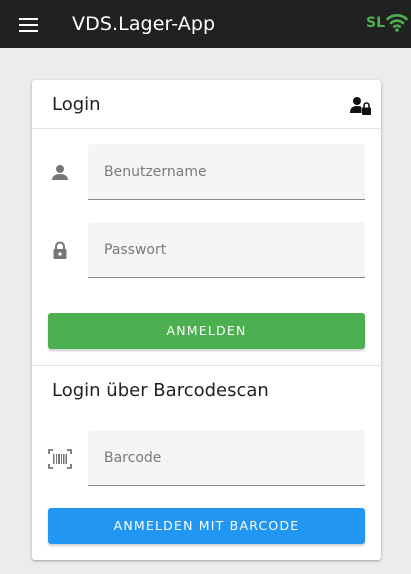 This screenshot has height=574, width=411. What do you see at coordinates (360, 106) in the screenshot?
I see `user-lock-icon` at bounding box center [360, 106].